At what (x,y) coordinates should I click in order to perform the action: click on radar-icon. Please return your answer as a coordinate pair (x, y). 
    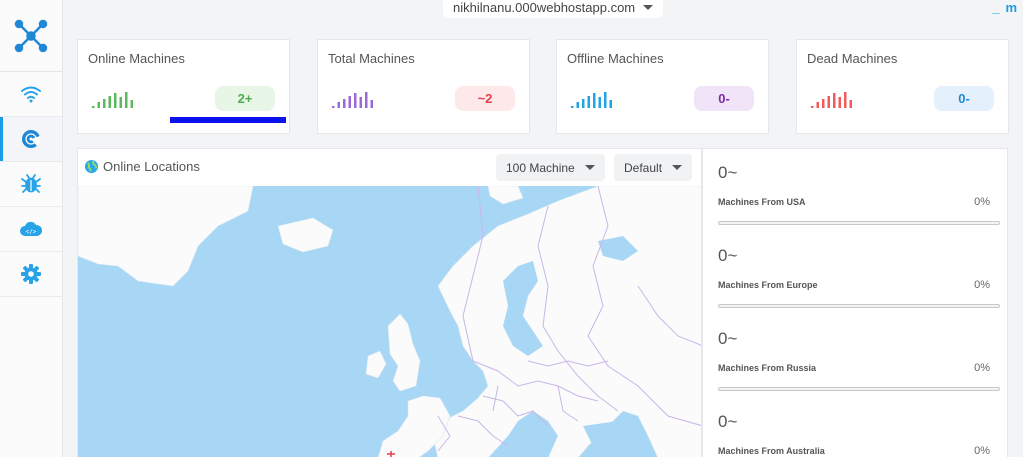
    Looking at the image, I should click on (31, 139).